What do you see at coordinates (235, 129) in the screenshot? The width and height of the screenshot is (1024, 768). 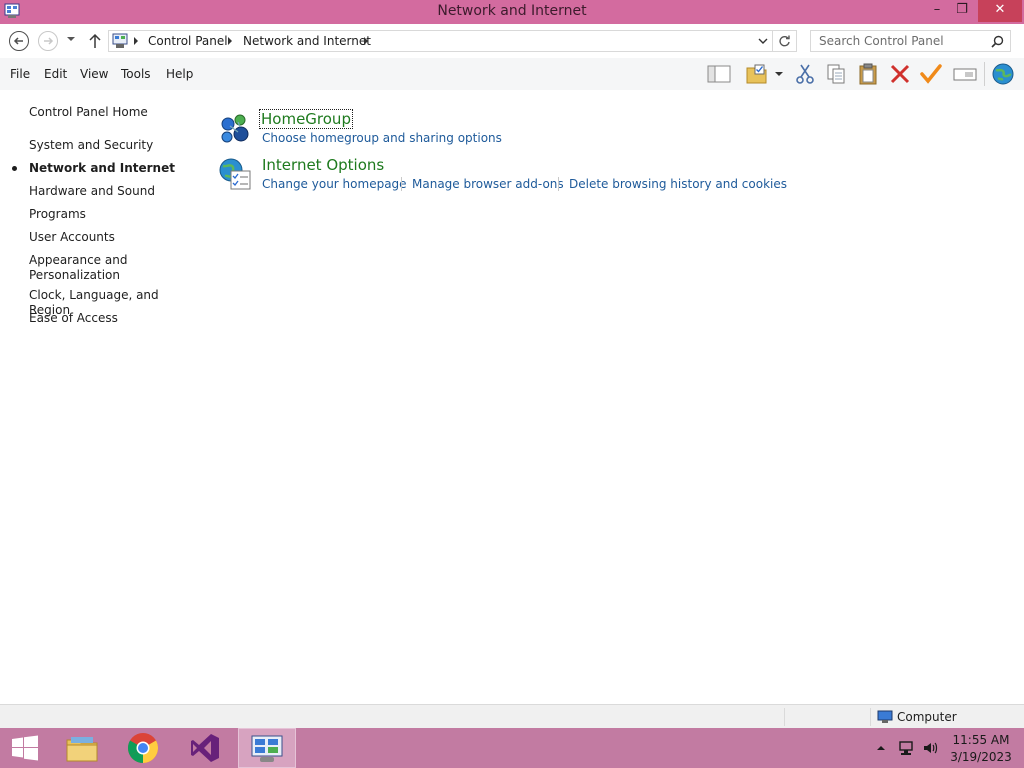 I see `homegroup-icon` at bounding box center [235, 129].